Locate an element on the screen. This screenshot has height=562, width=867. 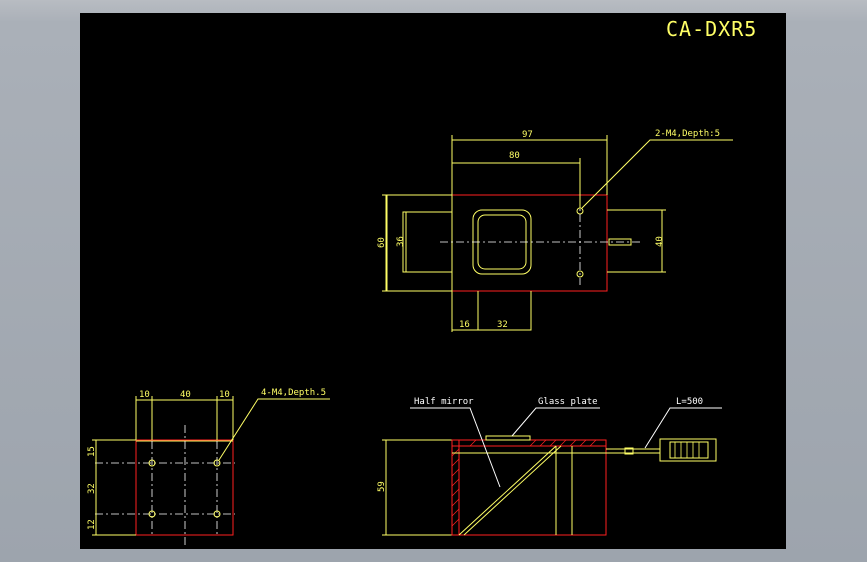
side-glass-plate is located at coordinates (508, 438).